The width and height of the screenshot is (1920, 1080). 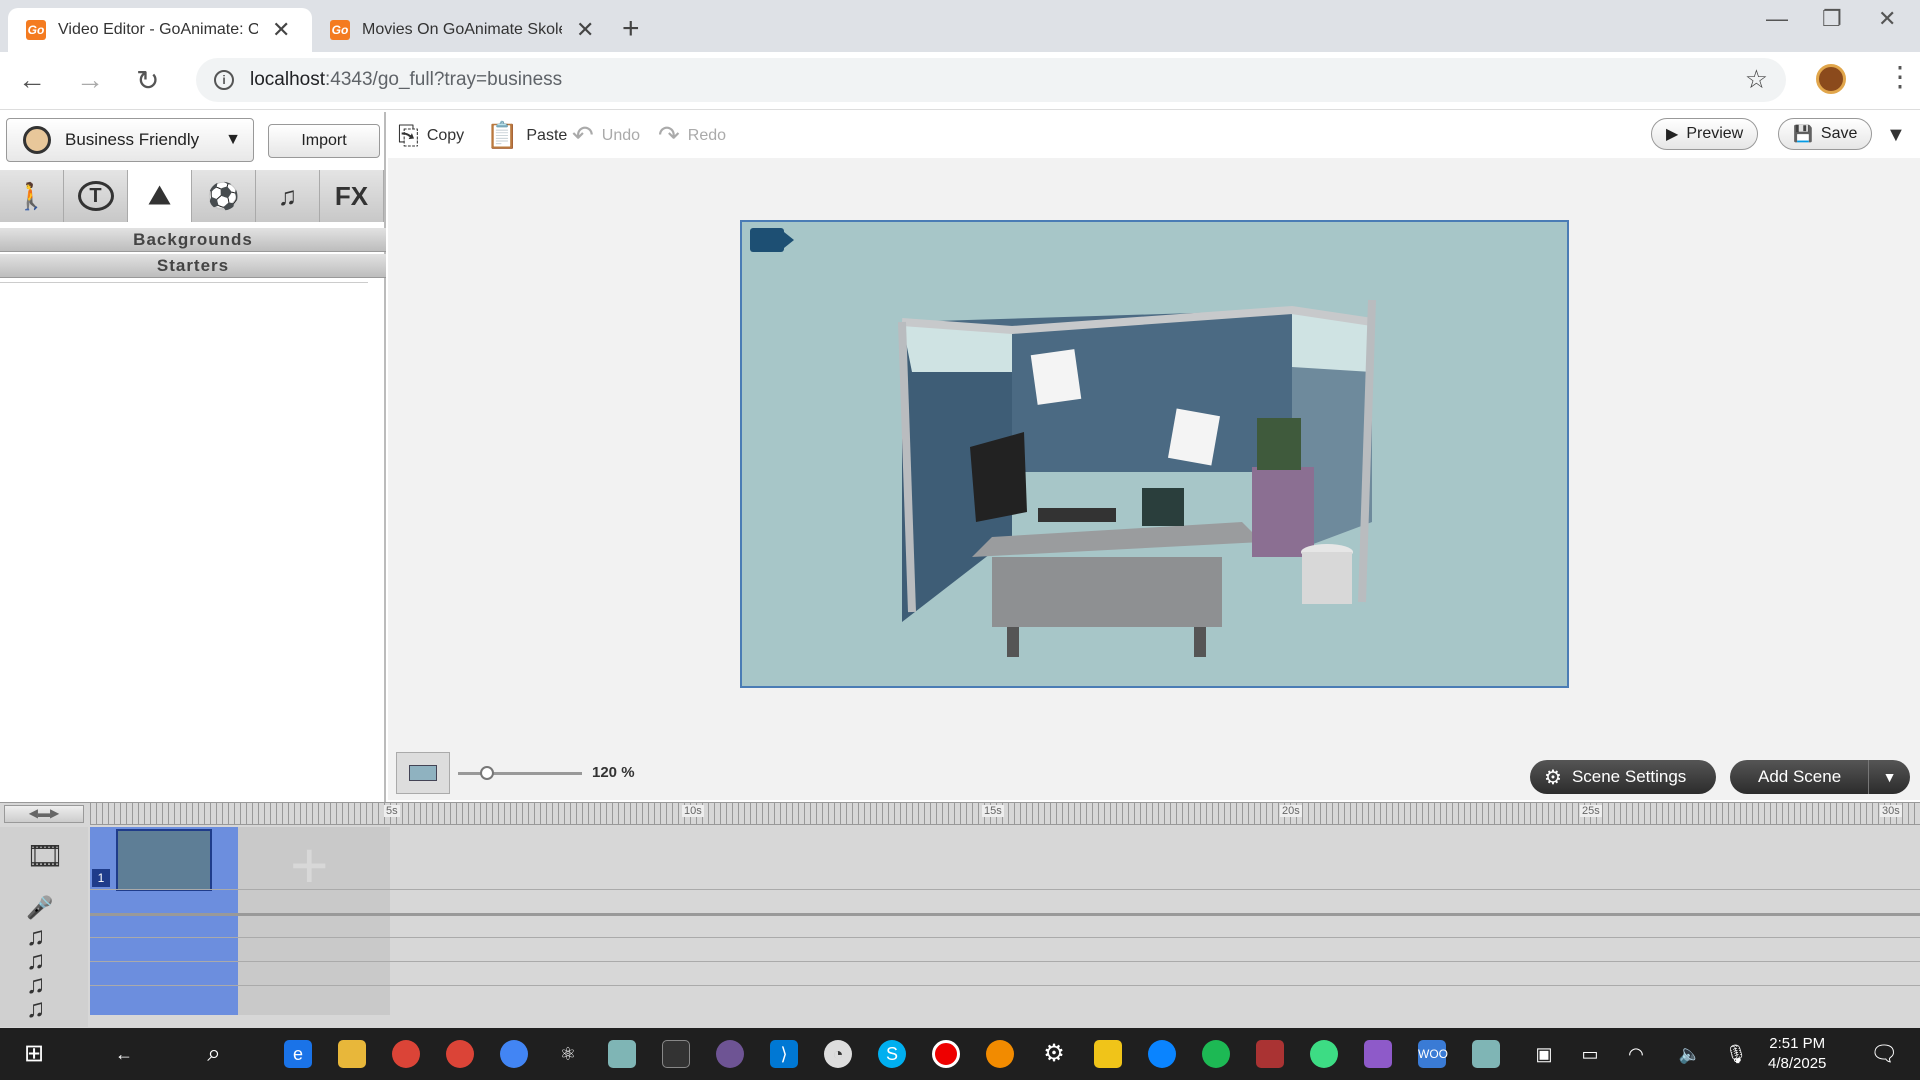 I want to click on speech-bubble-icon: T, so click(x=95, y=196).